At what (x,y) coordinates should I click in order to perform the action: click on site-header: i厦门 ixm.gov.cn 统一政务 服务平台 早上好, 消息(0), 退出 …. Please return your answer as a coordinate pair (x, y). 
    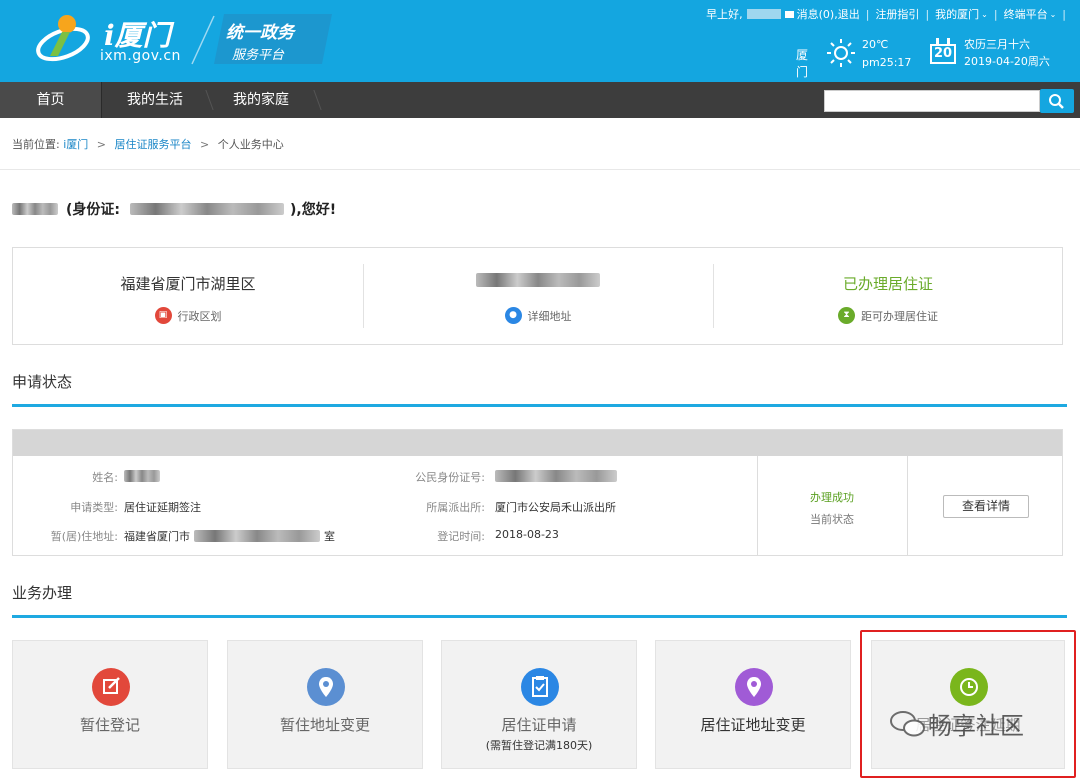
    Looking at the image, I should click on (540, 41).